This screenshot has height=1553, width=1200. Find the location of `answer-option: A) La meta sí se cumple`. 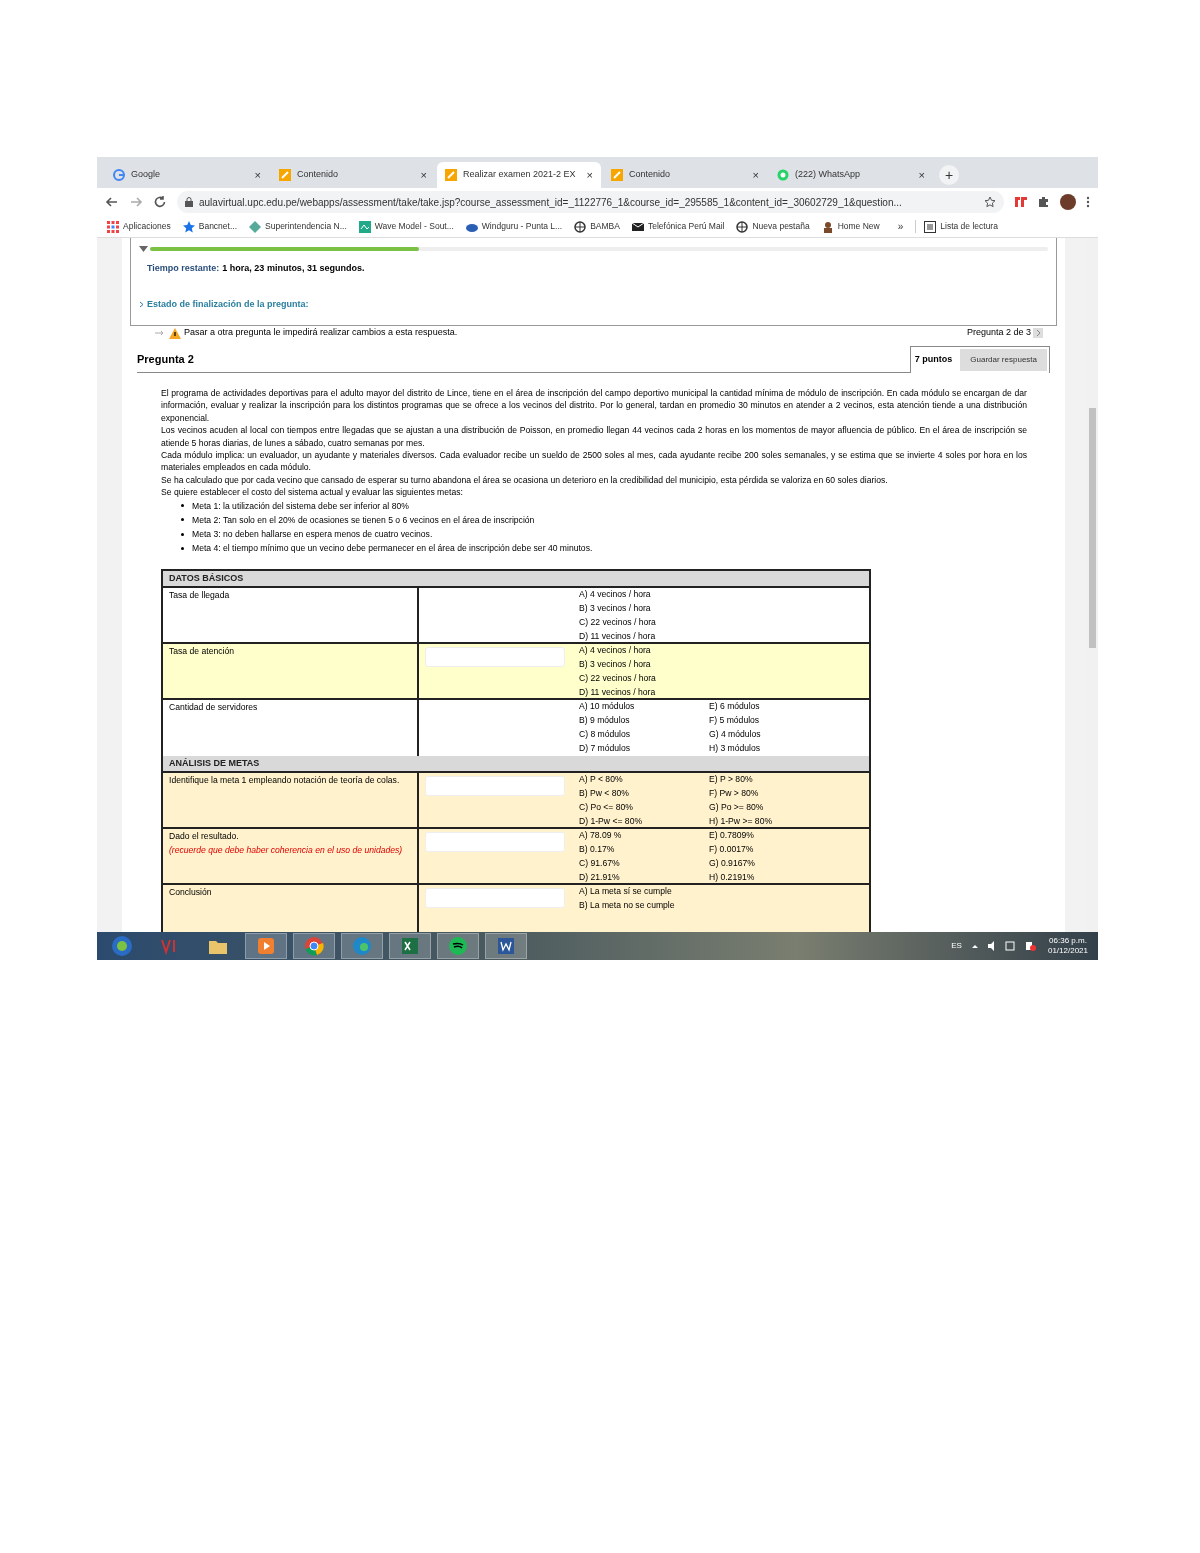

answer-option: A) La meta sí se cumple is located at coordinates (724, 892).